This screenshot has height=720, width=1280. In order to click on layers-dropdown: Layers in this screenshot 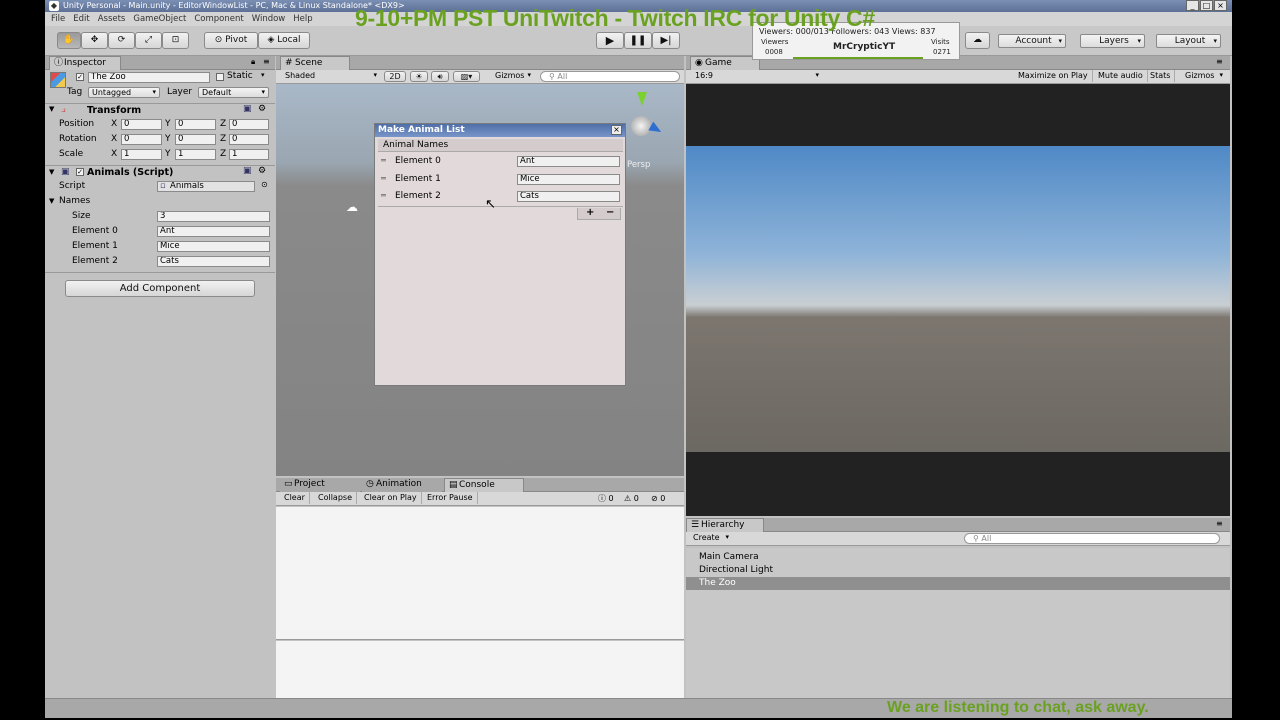, I will do `click(1112, 41)`.